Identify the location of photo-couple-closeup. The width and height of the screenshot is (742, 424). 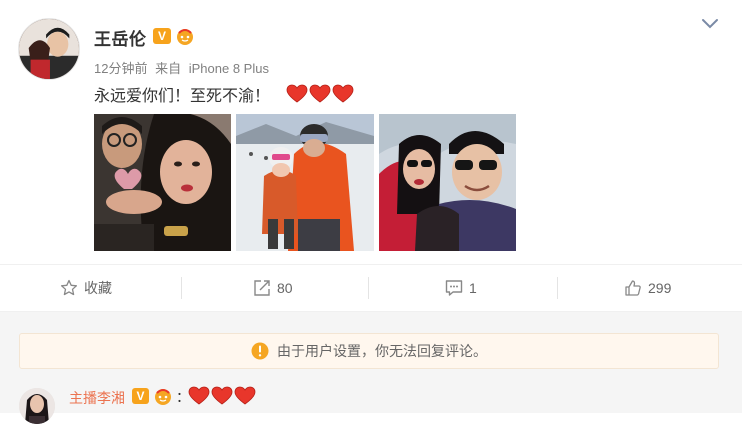
(162, 182).